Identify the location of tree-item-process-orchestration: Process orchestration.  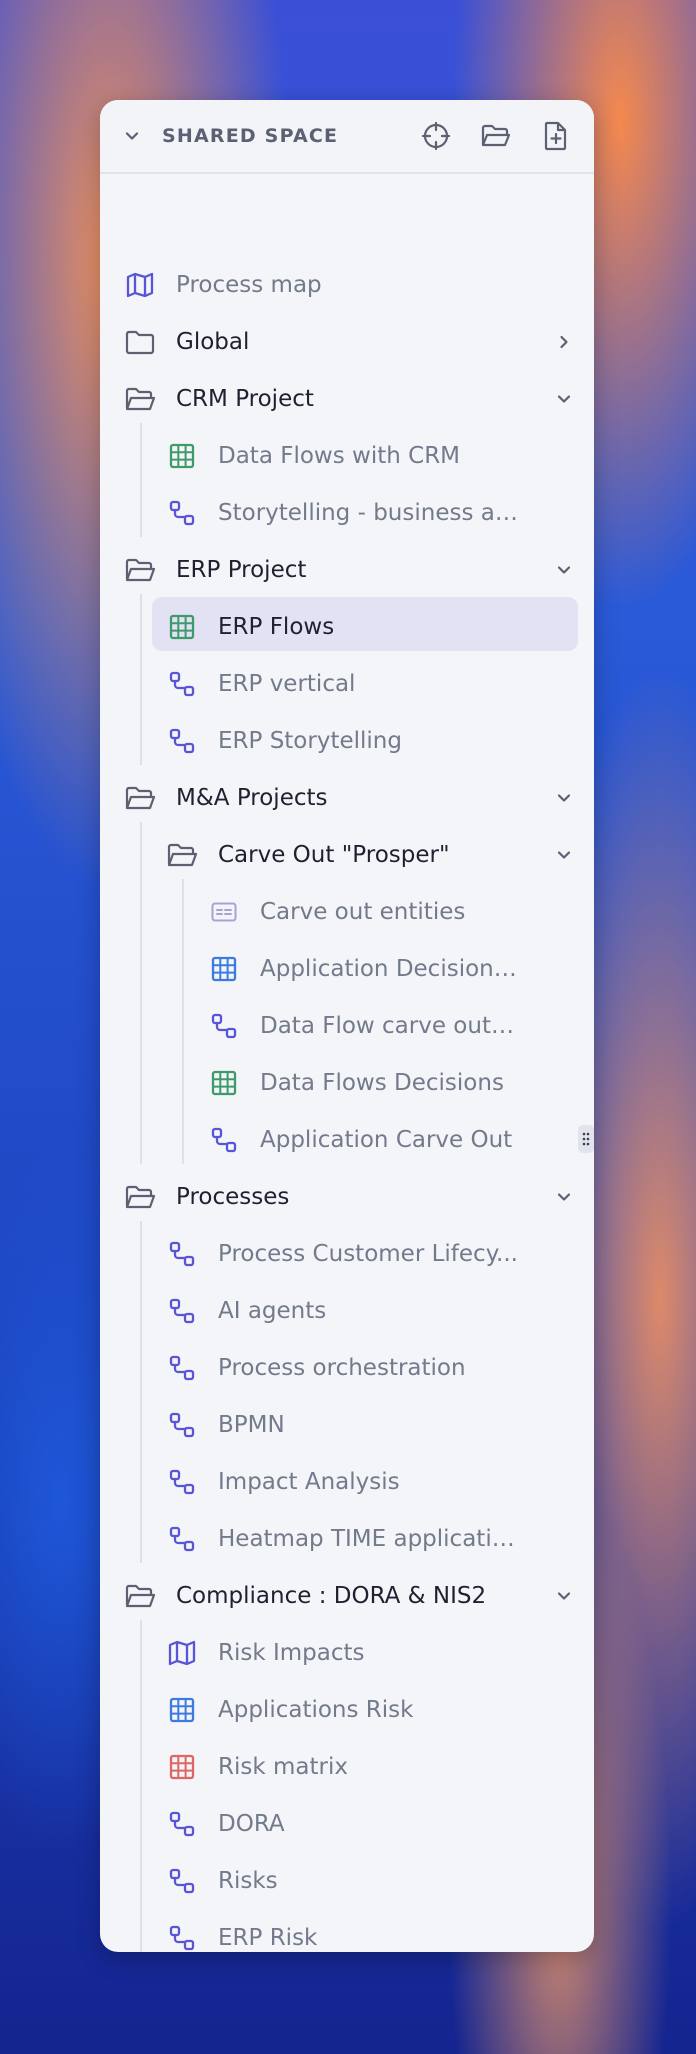
(380, 1368).